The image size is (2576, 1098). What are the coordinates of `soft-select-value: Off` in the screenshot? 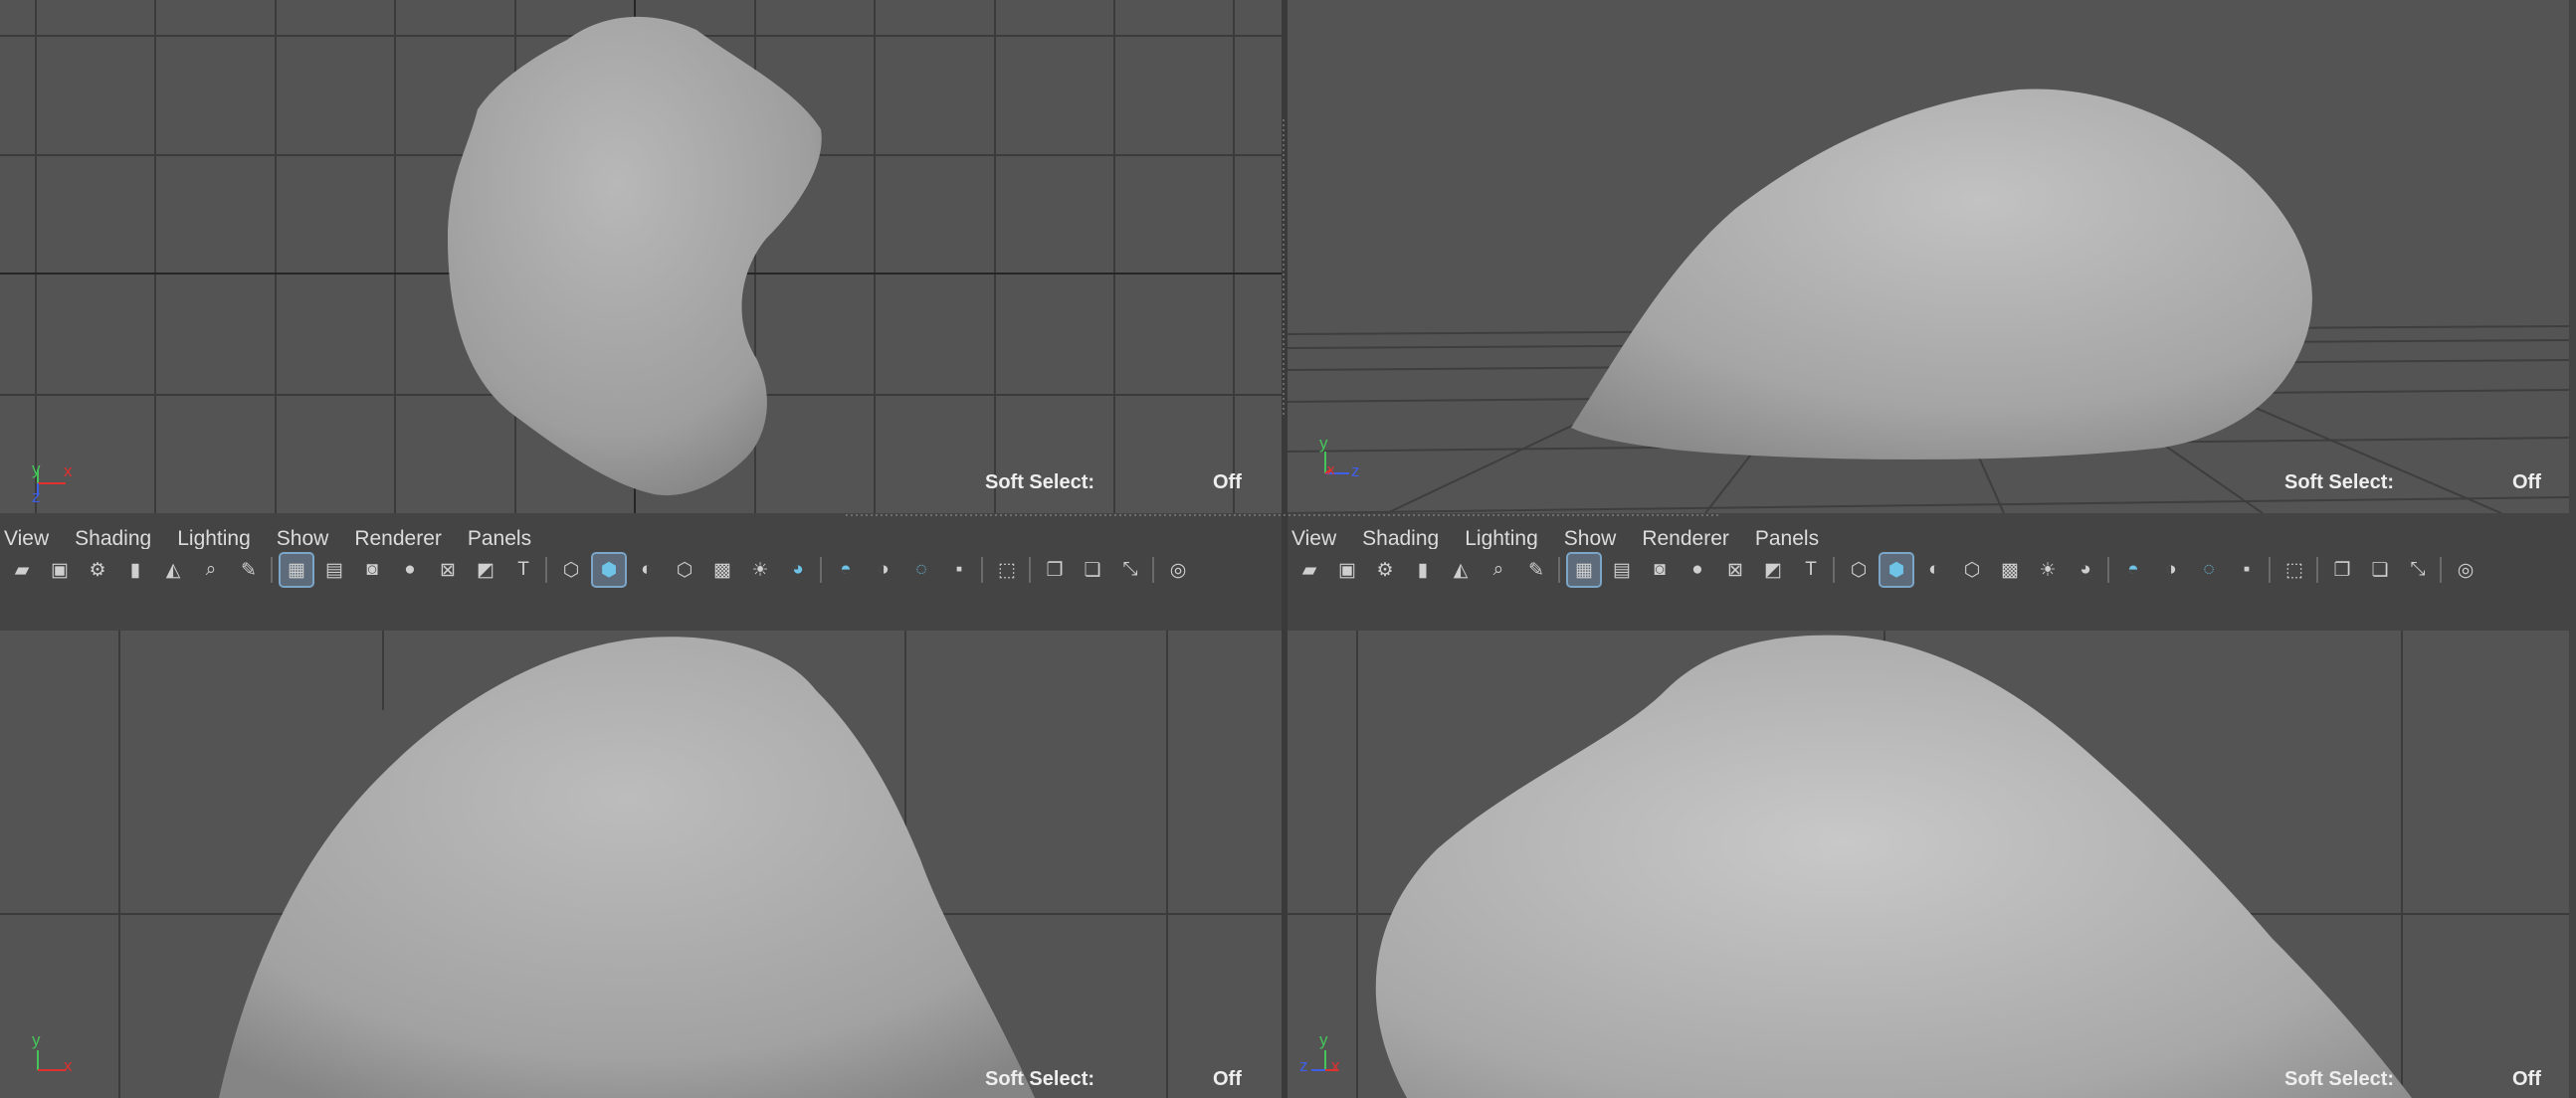 It's located at (1227, 482).